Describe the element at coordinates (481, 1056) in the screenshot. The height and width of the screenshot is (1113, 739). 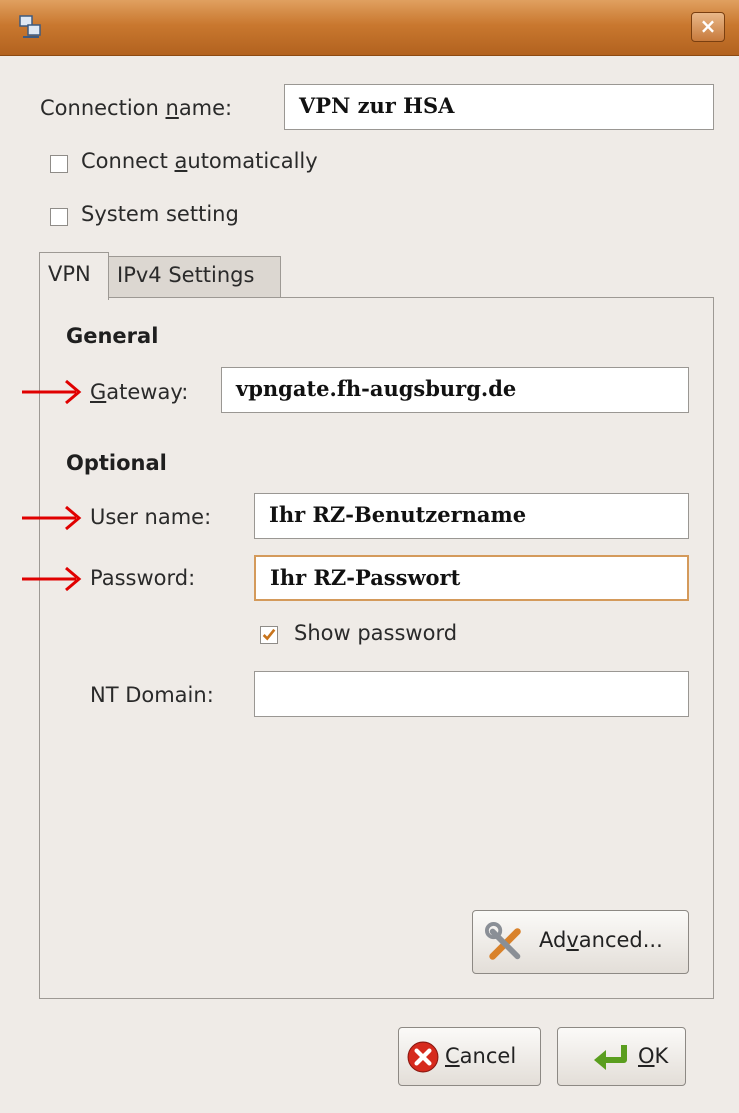
I see `cancel-button-label: Cancel` at that location.